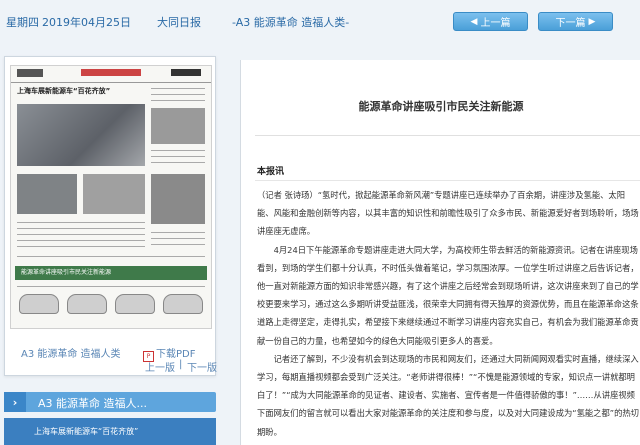 The width and height of the screenshot is (640, 445). Describe the element at coordinates (30, 73) in the screenshot. I see `thumbnail-logo` at that location.